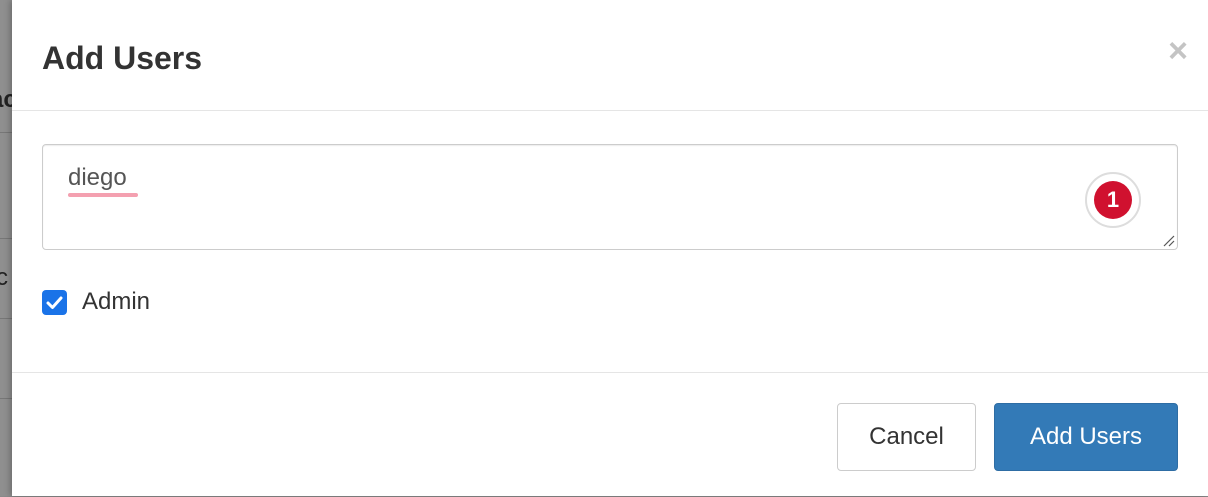  Describe the element at coordinates (1178, 51) in the screenshot. I see `close-button: ×` at that location.